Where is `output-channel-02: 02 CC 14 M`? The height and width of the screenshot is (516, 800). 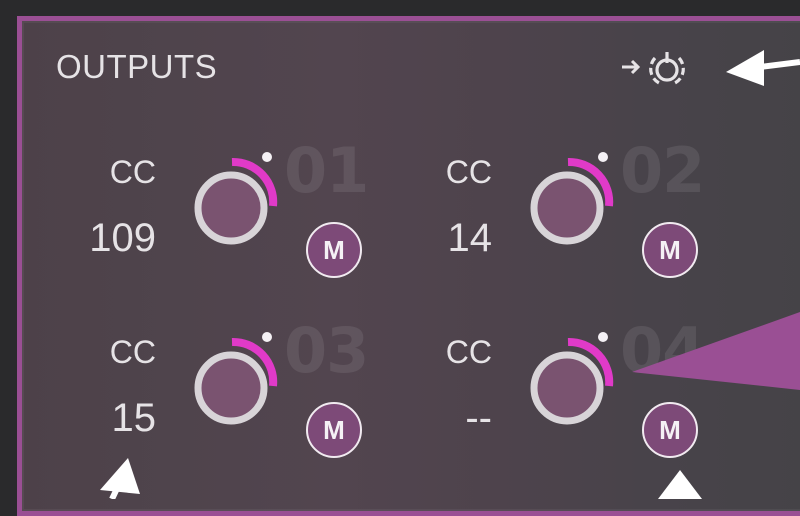 output-channel-02: 02 CC 14 M is located at coordinates (528, 217).